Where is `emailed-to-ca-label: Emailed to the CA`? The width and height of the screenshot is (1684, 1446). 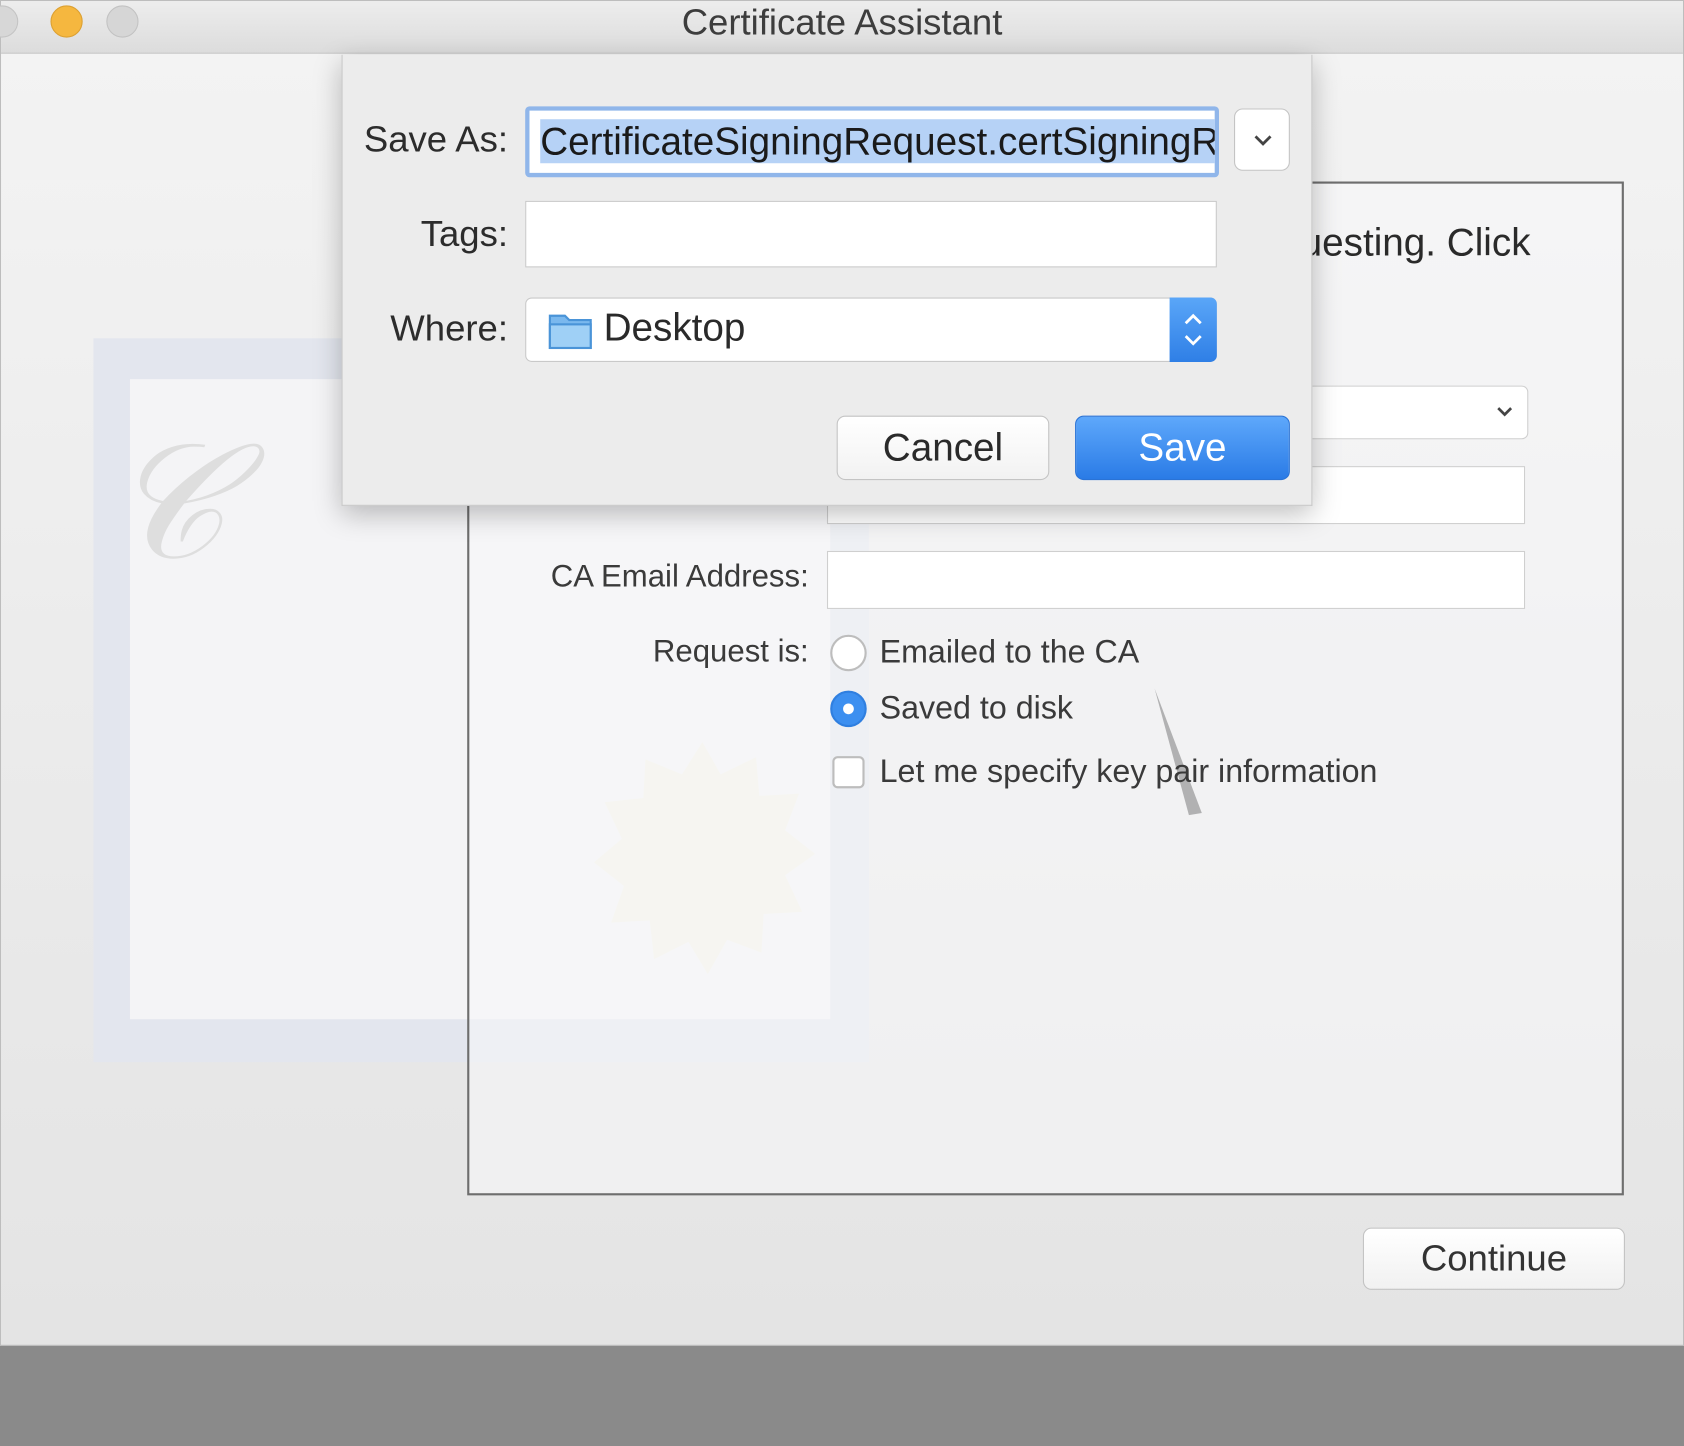
emailed-to-ca-label: Emailed to the CA is located at coordinates (1010, 653).